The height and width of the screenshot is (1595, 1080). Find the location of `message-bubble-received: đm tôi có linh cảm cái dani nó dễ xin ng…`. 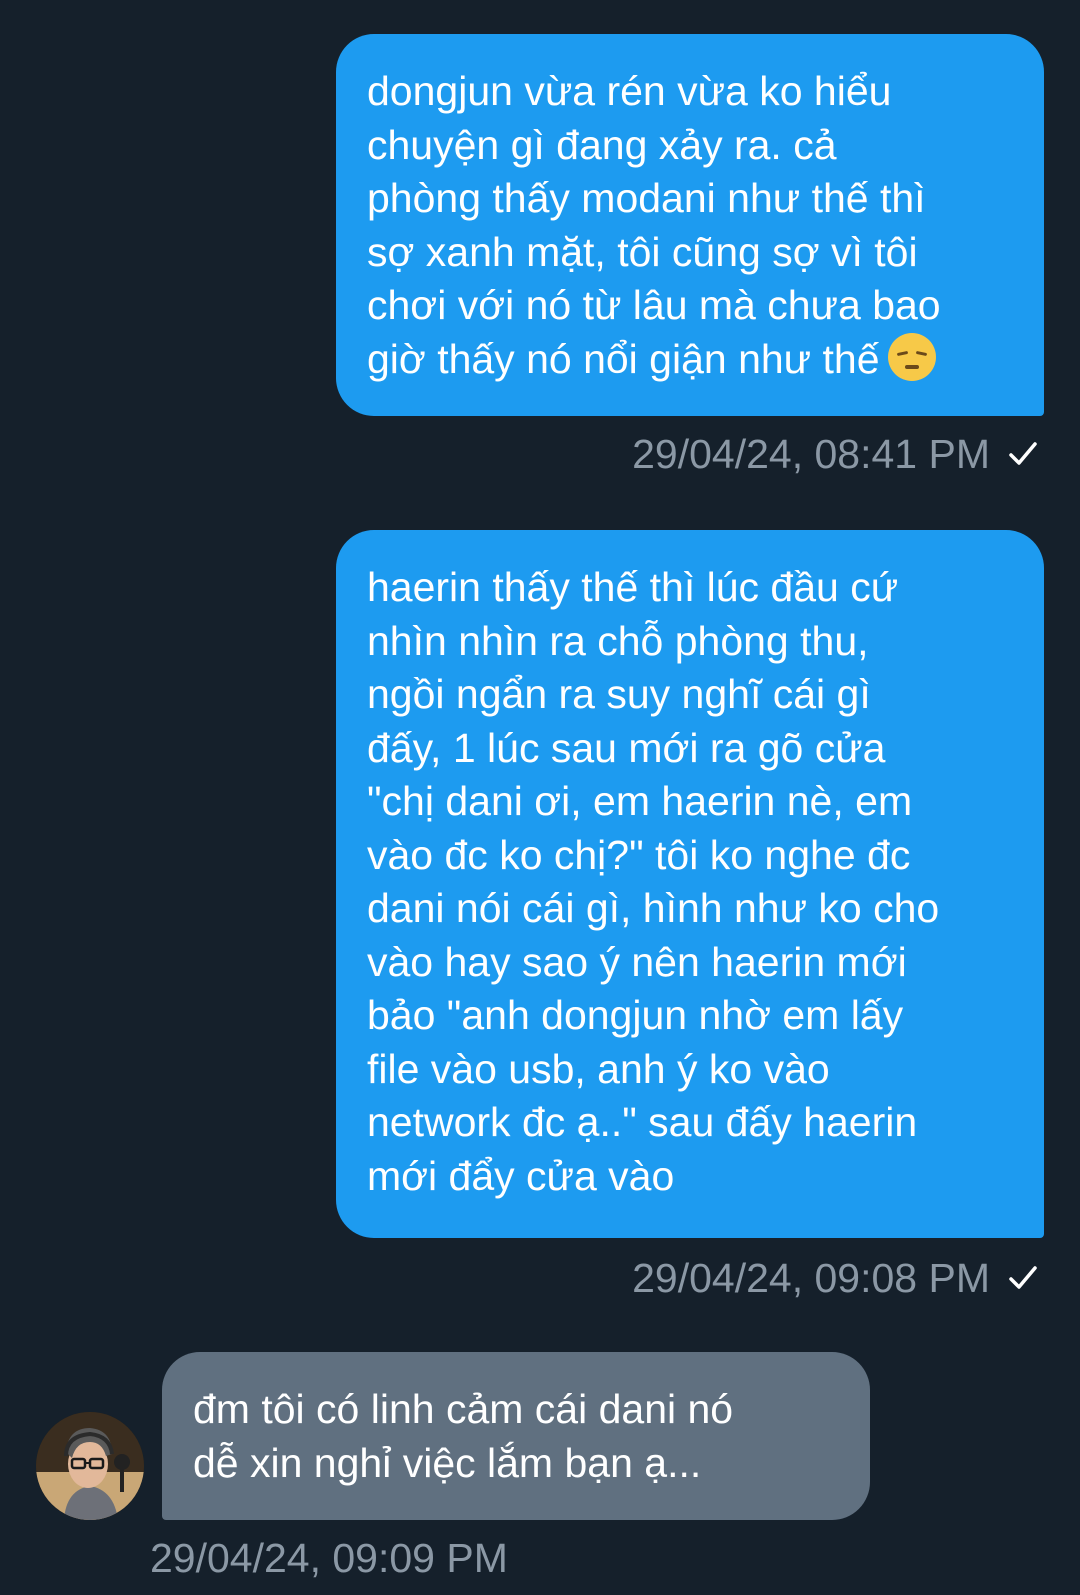

message-bubble-received: đm tôi có linh cảm cái dani nó dễ xin ng… is located at coordinates (516, 1436).